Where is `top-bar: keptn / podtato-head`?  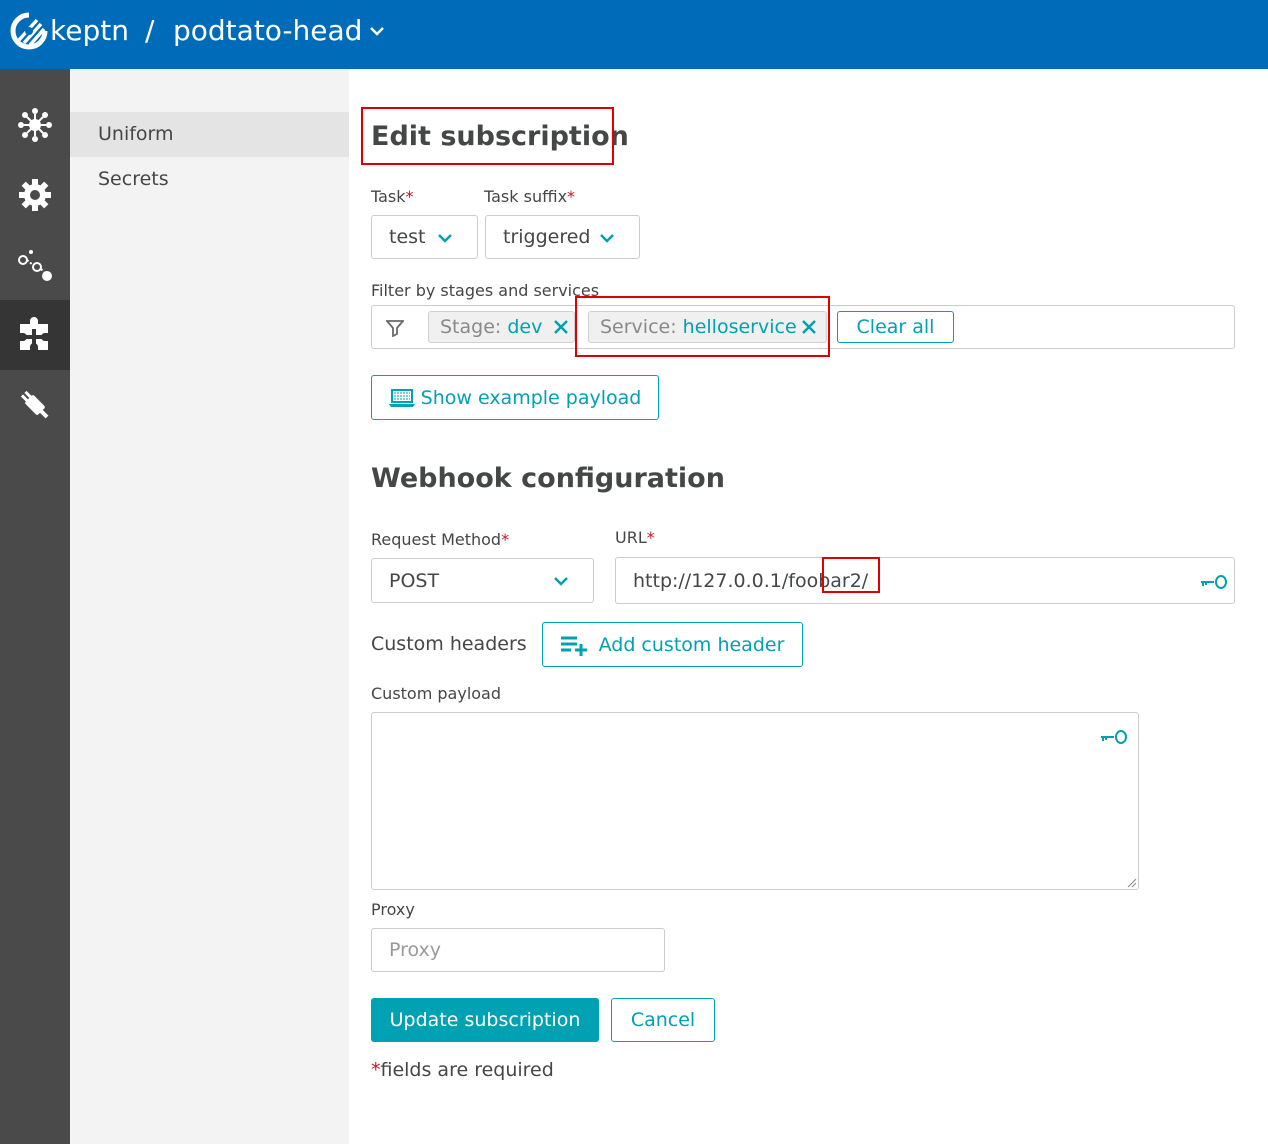 top-bar: keptn / podtato-head is located at coordinates (634, 34).